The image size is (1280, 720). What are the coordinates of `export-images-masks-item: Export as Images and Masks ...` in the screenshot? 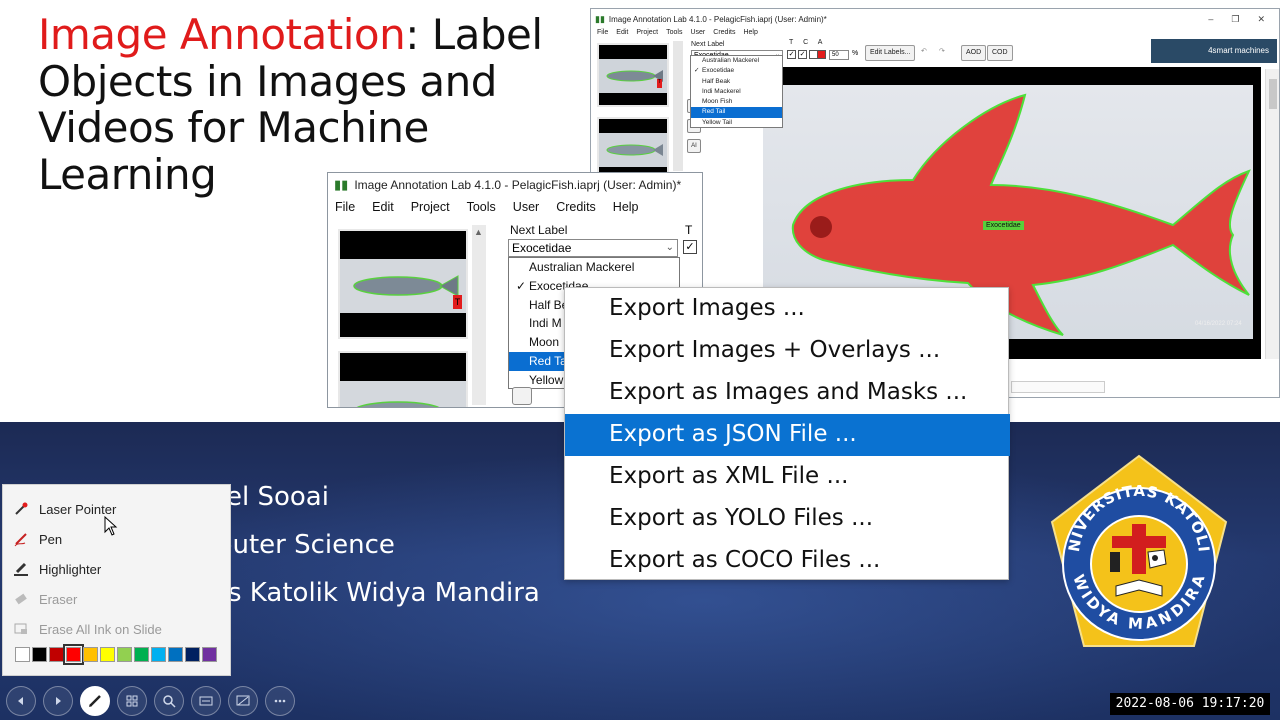 It's located at (787, 393).